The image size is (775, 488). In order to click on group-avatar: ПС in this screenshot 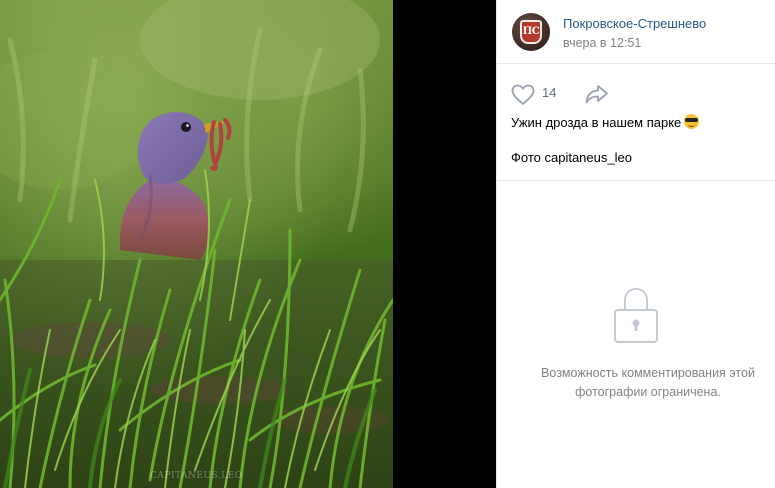, I will do `click(531, 32)`.